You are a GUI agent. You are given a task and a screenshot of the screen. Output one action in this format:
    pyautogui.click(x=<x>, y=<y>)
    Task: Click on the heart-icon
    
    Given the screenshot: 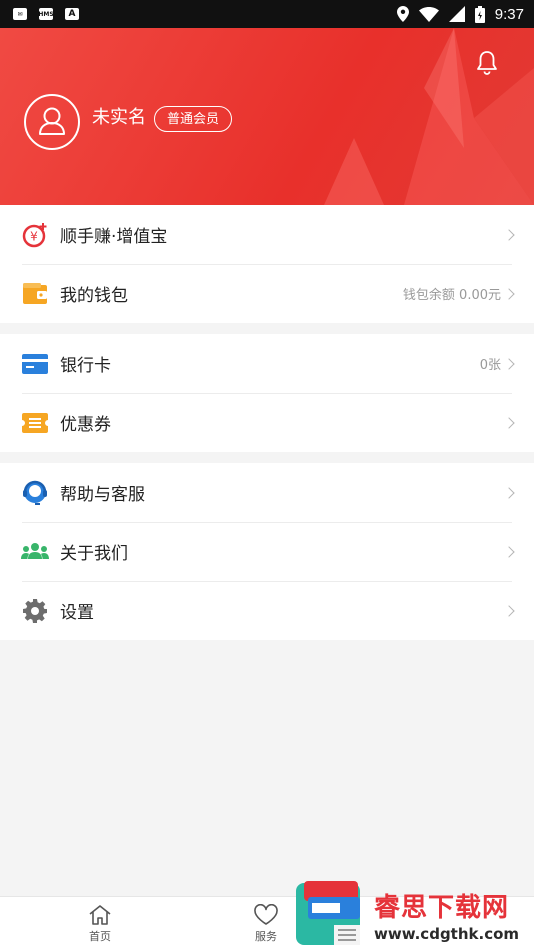 What is the action you would take?
    pyautogui.click(x=266, y=914)
    